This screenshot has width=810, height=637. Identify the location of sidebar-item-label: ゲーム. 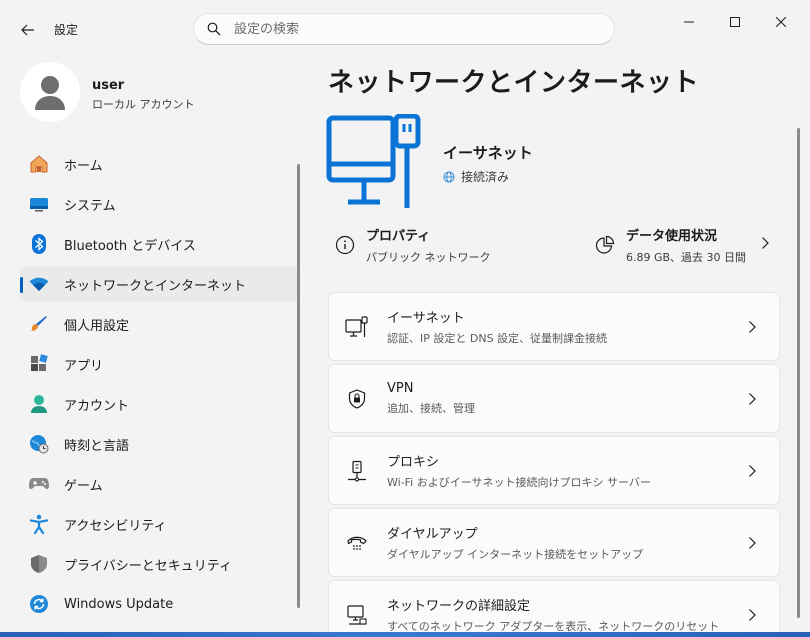
(83, 486).